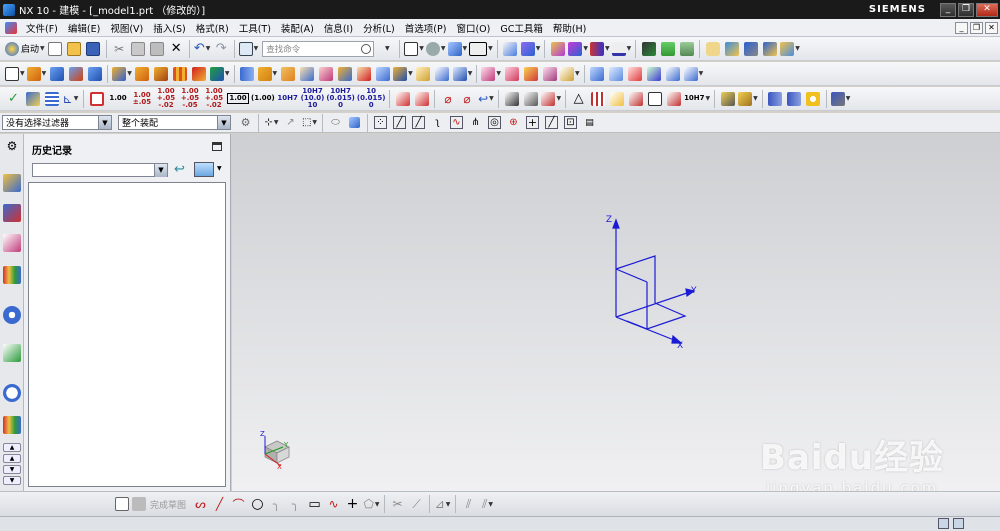  What do you see at coordinates (731, 49) in the screenshot?
I see `component-button` at bounding box center [731, 49].